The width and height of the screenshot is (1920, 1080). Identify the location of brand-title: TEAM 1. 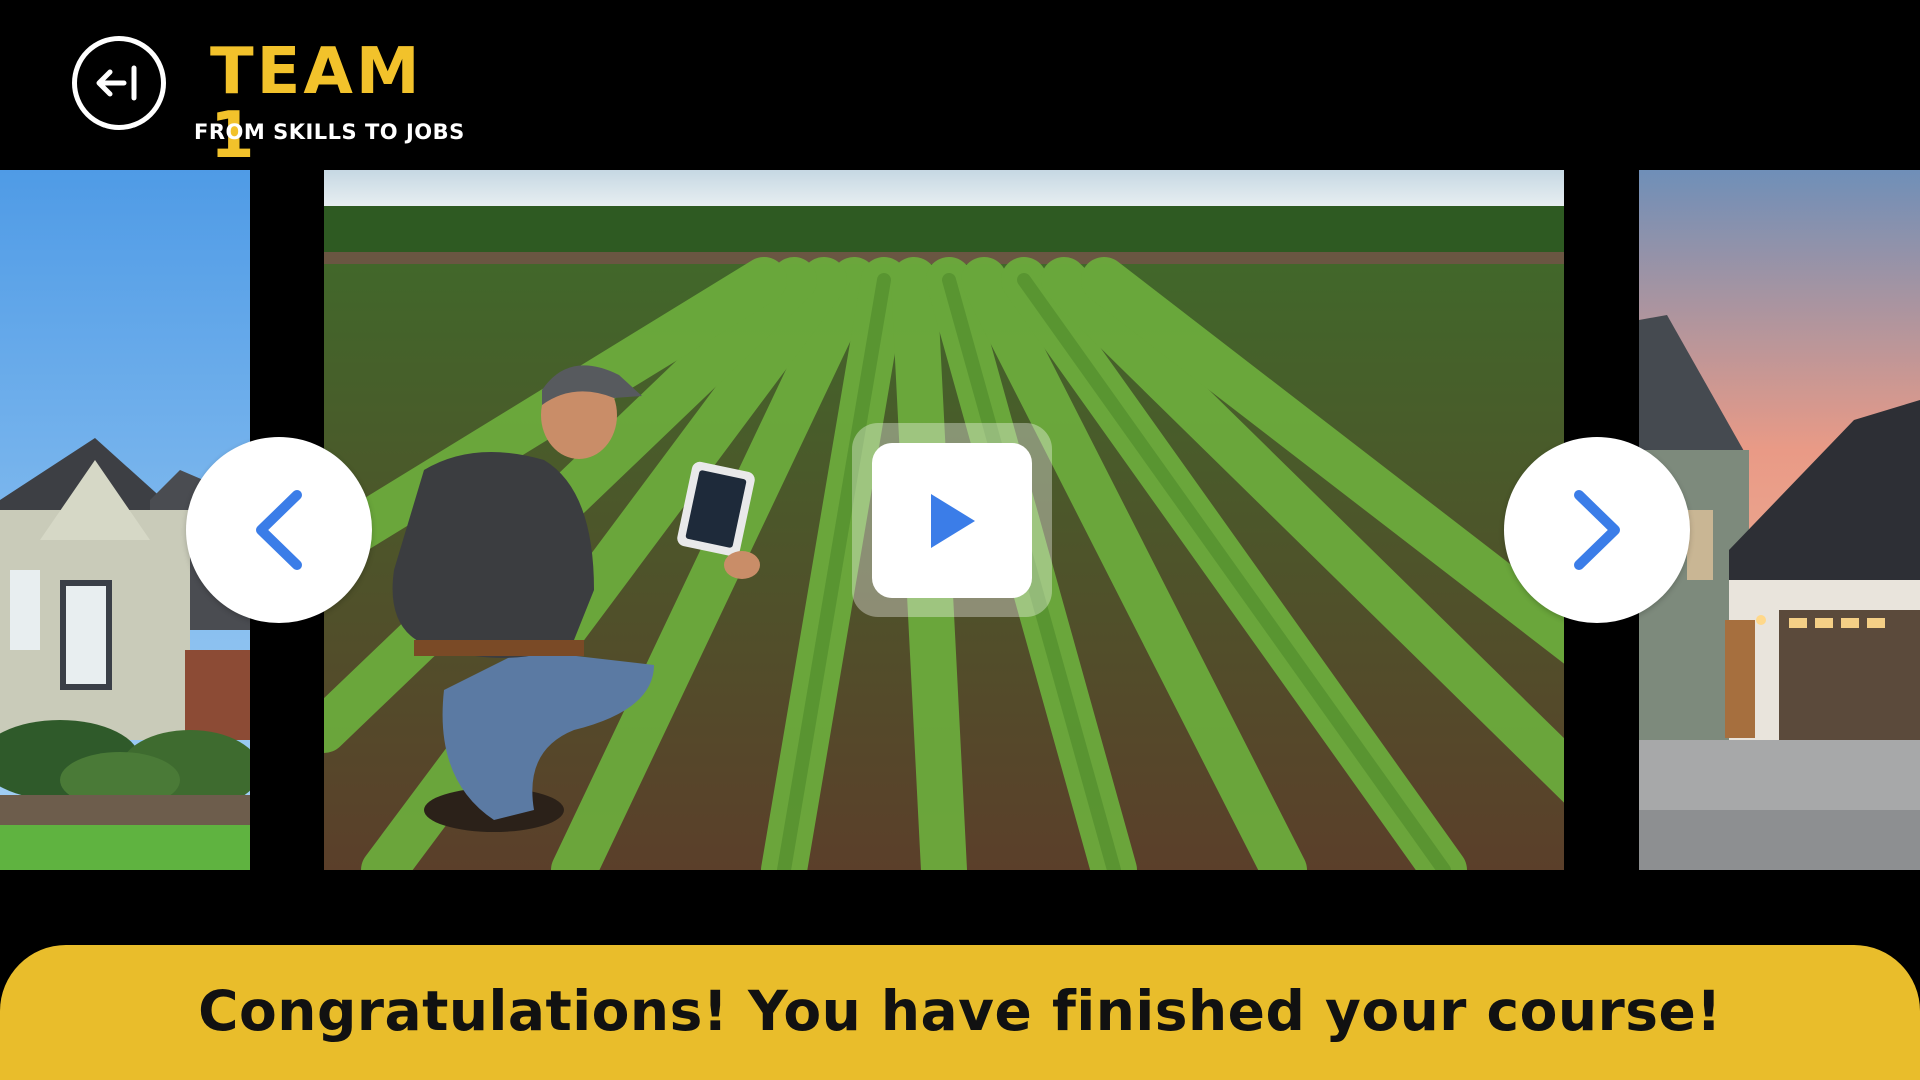
(316, 104).